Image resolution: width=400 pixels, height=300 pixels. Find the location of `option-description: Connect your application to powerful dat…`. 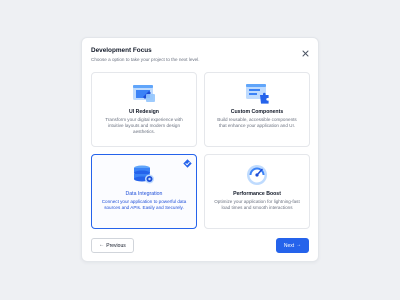

option-description: Connect your application to powerful dat… is located at coordinates (144, 204).